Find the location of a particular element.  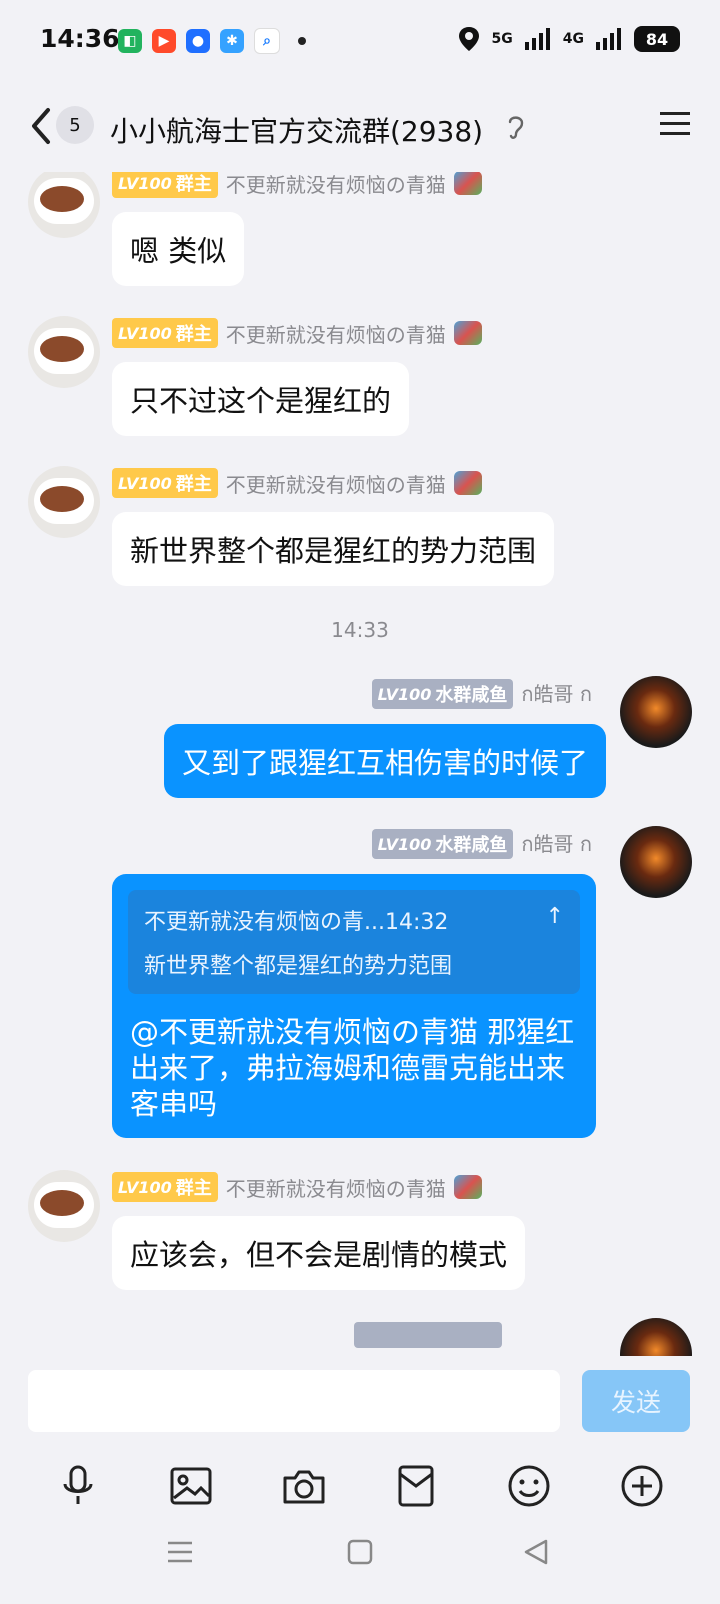

video-app-icon: ▶ is located at coordinates (164, 41).